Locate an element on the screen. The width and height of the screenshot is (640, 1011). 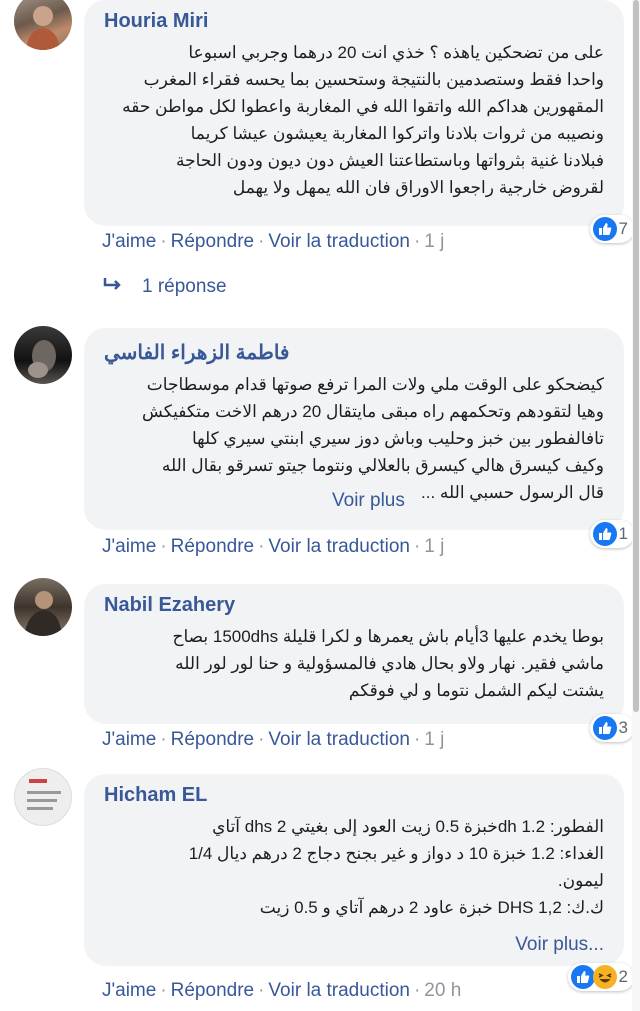
reaction-count-badge: 1 is located at coordinates (611, 534).